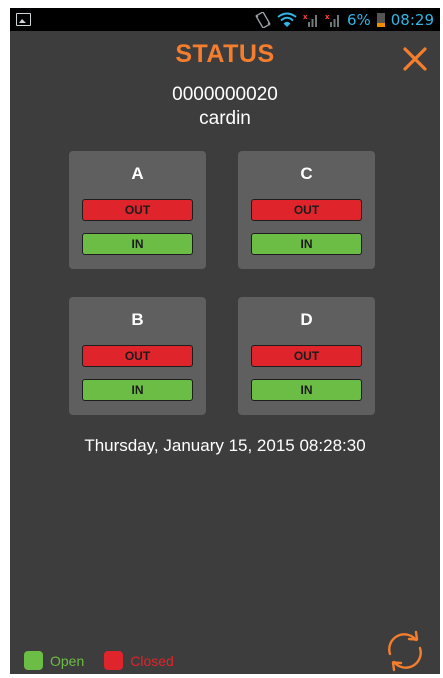 The image size is (443, 678). I want to click on gate-label: D, so click(306, 319).